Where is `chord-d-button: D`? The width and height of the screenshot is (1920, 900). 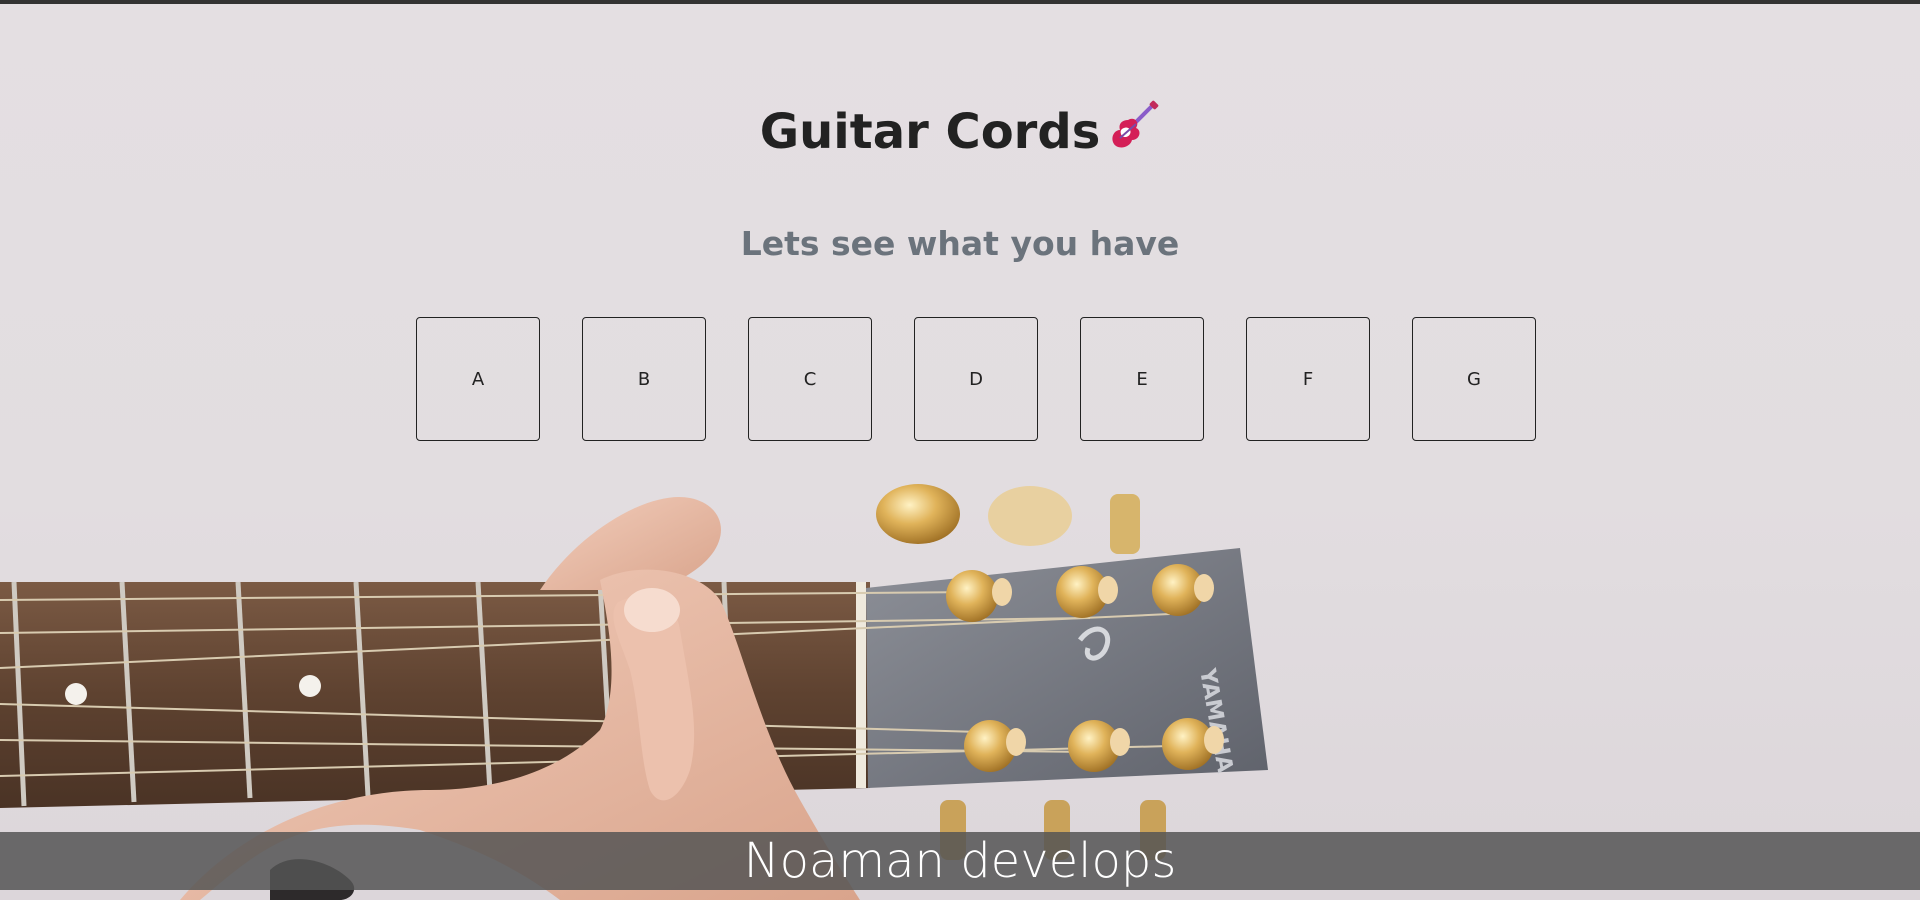
chord-d-button: D is located at coordinates (976, 379).